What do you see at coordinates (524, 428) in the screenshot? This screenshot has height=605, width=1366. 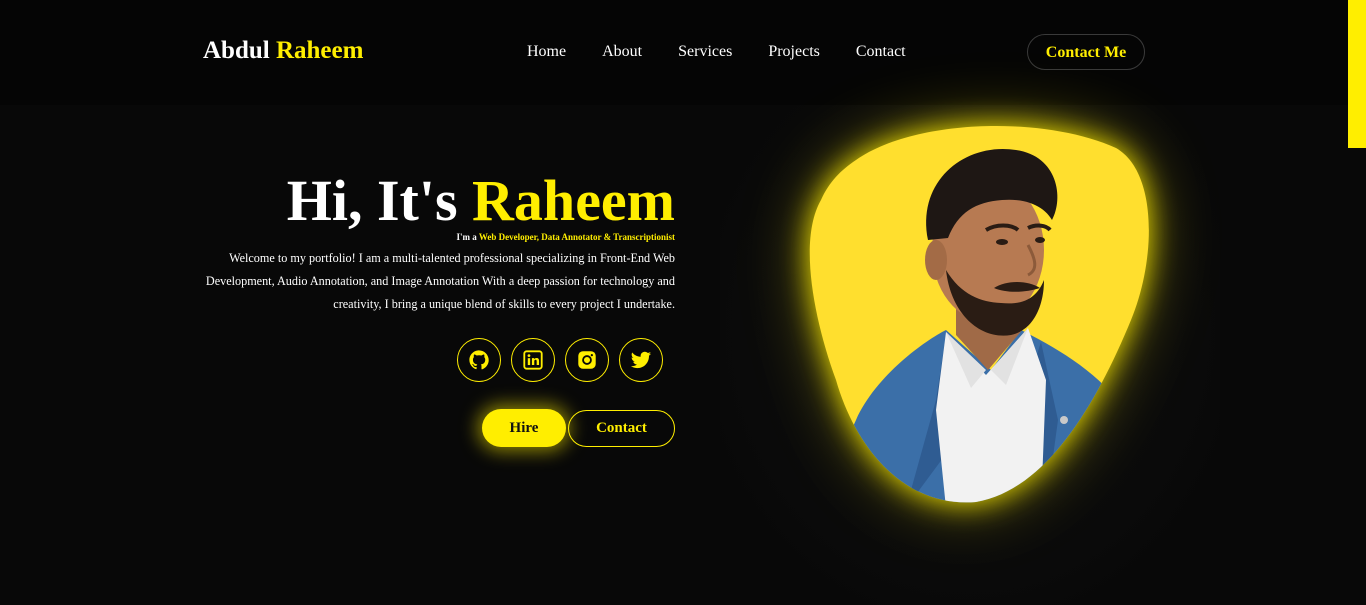 I see `hire-button: Hire` at bounding box center [524, 428].